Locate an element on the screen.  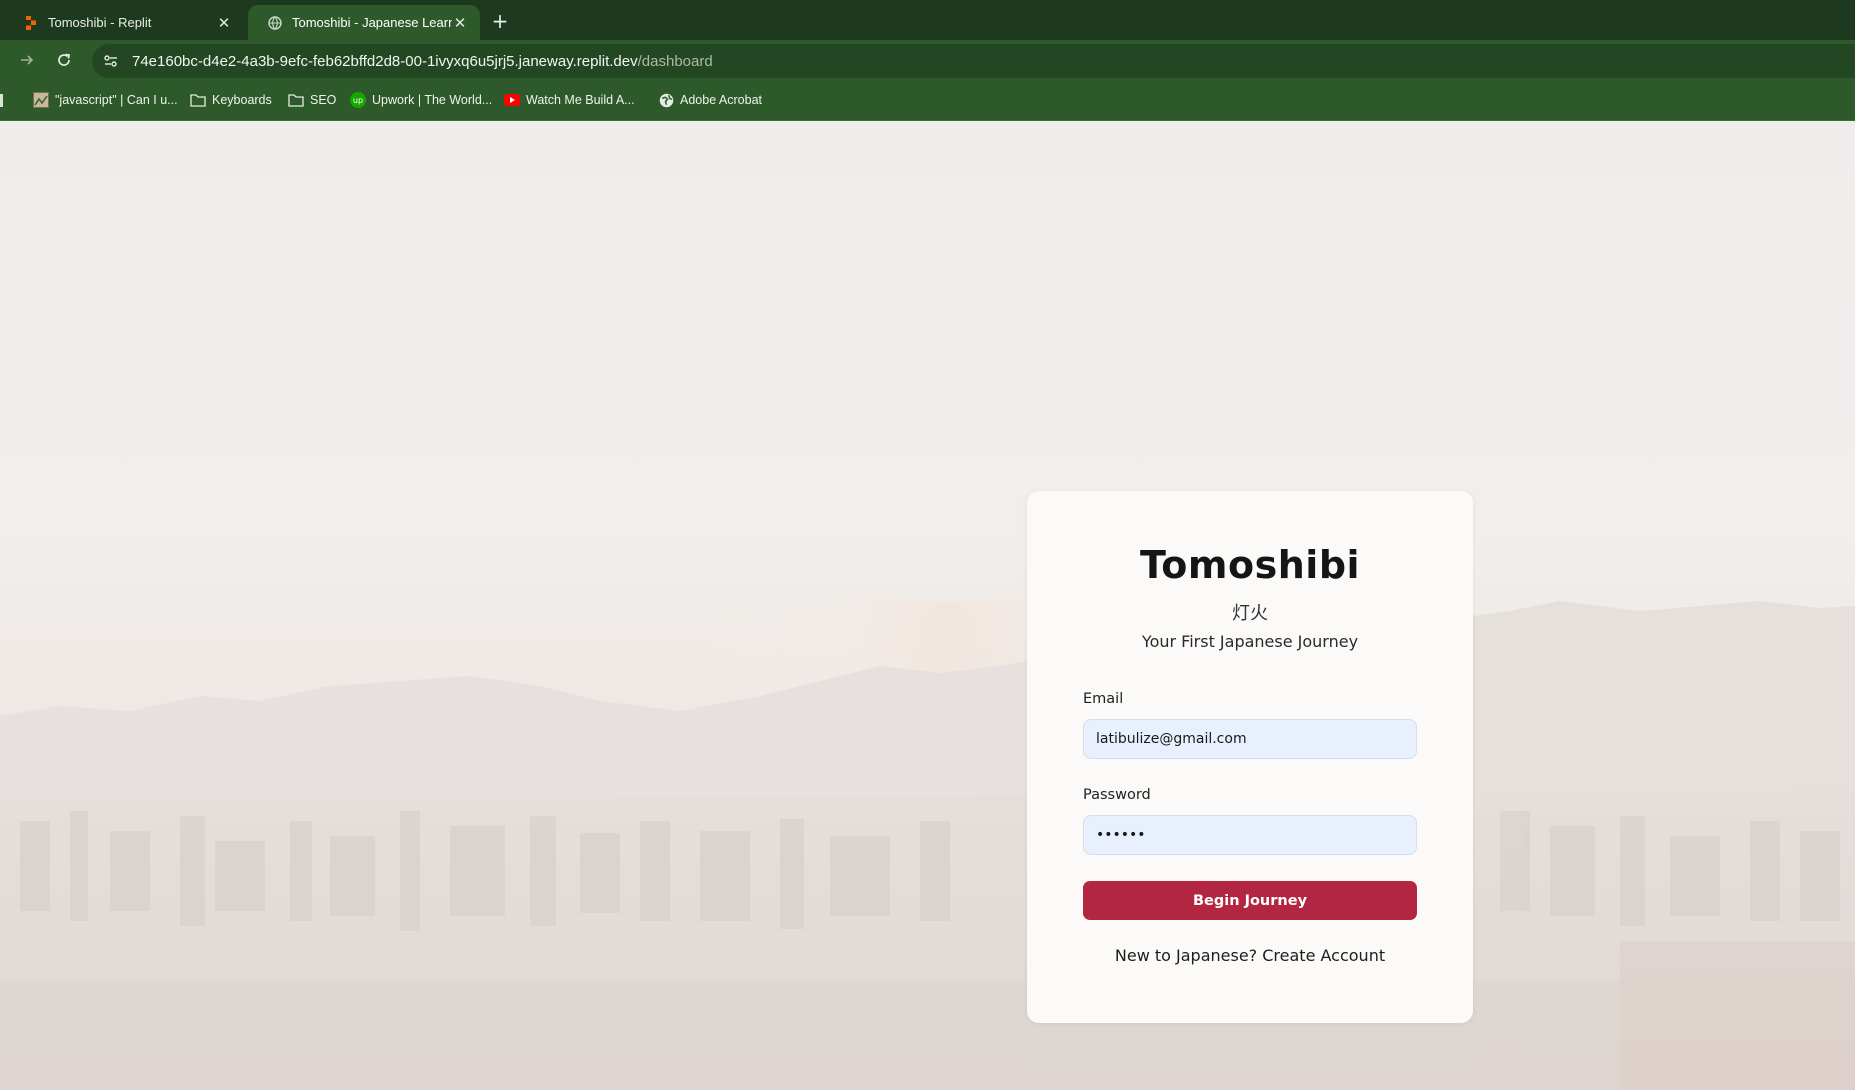
bookmark-label: SEO is located at coordinates (323, 100).